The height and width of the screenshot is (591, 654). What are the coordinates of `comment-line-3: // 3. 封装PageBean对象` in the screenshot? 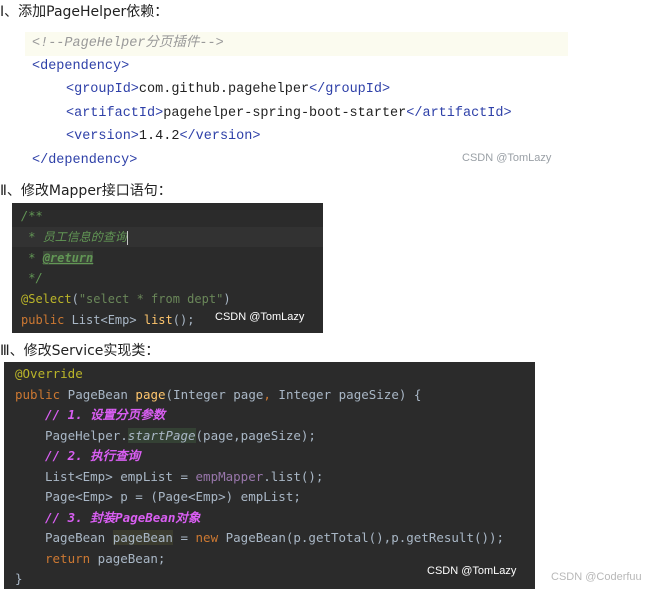 It's located at (123, 517).